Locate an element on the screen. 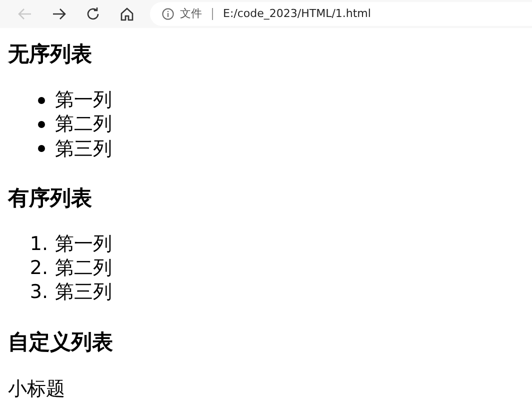 Image resolution: width=532 pixels, height=400 pixels. section-heading: 有序列表 is located at coordinates (50, 198).